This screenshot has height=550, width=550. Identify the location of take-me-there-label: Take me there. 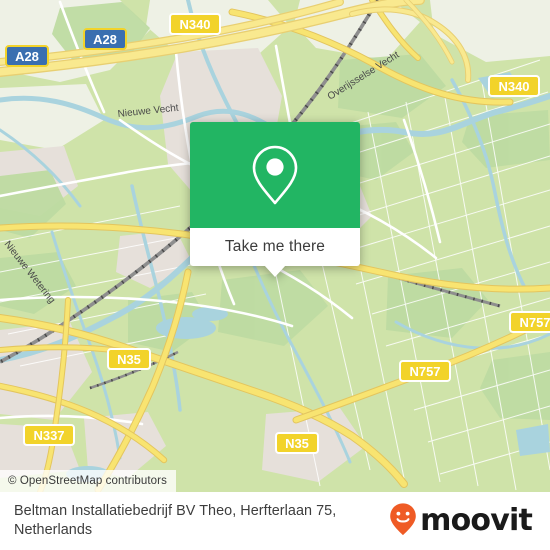
(275, 246).